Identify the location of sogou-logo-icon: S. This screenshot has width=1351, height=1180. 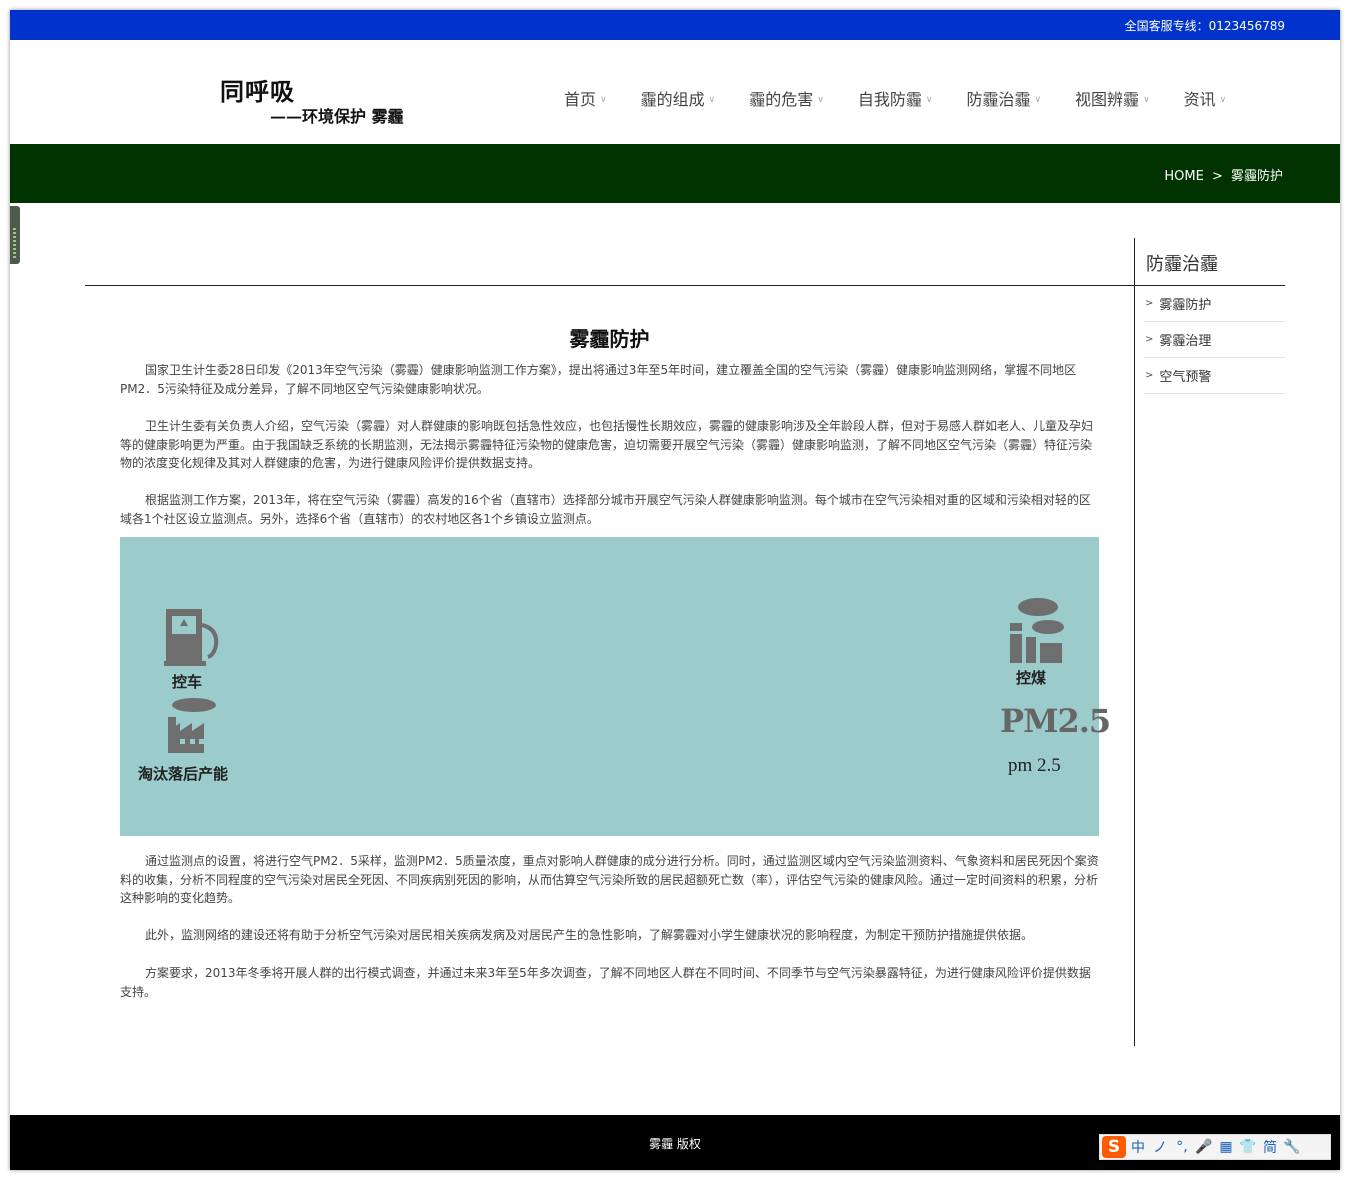
(1114, 1147).